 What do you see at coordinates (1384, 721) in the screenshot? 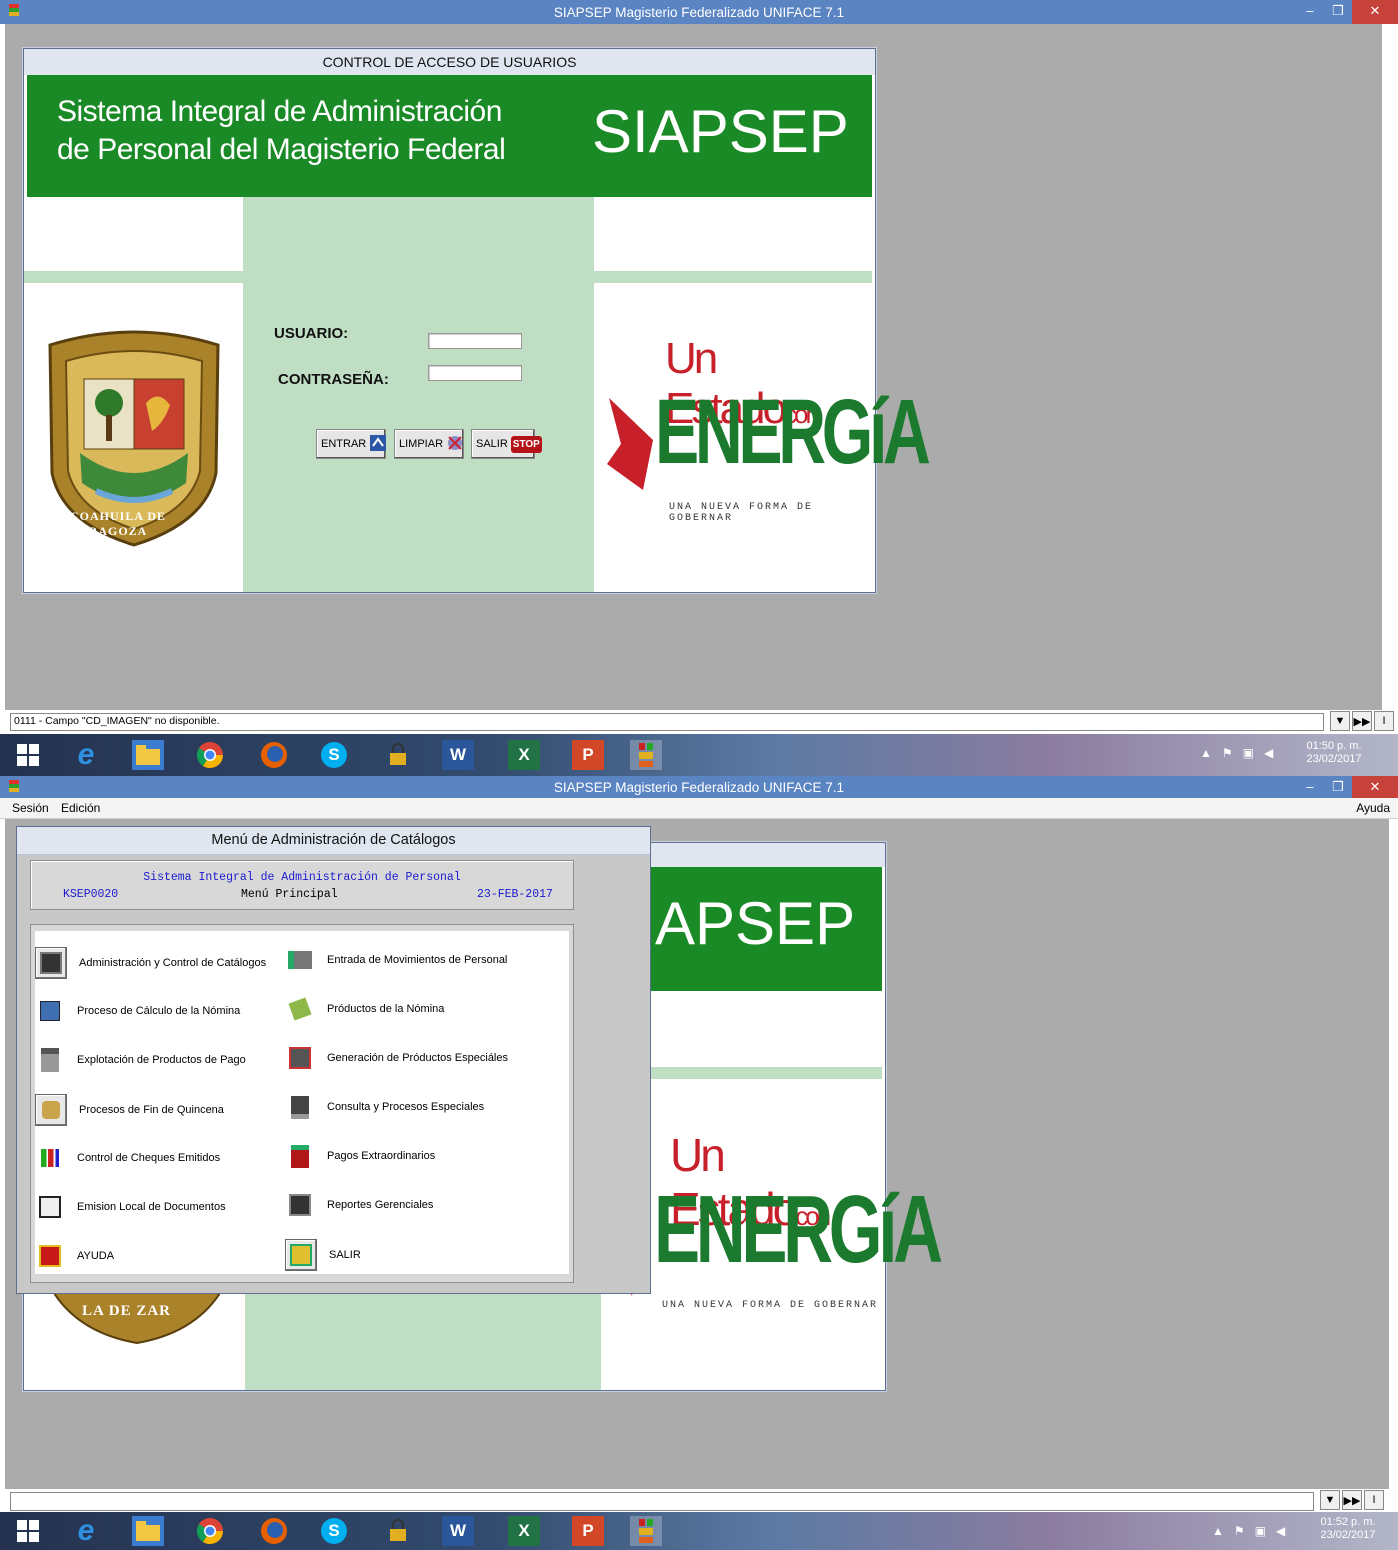
I see `text-cursor-button: I` at bounding box center [1384, 721].